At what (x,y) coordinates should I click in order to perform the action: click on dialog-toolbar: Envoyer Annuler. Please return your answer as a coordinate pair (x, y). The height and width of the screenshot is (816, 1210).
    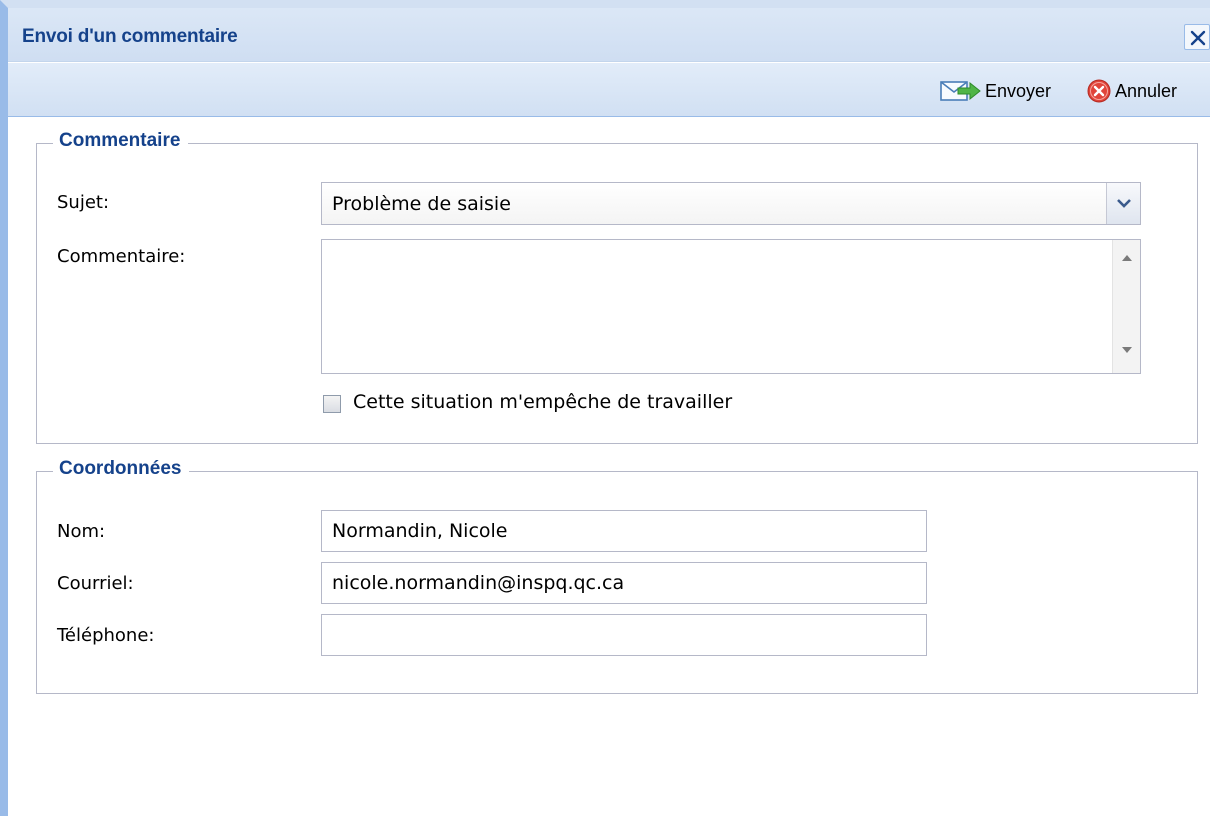
    Looking at the image, I should click on (609, 90).